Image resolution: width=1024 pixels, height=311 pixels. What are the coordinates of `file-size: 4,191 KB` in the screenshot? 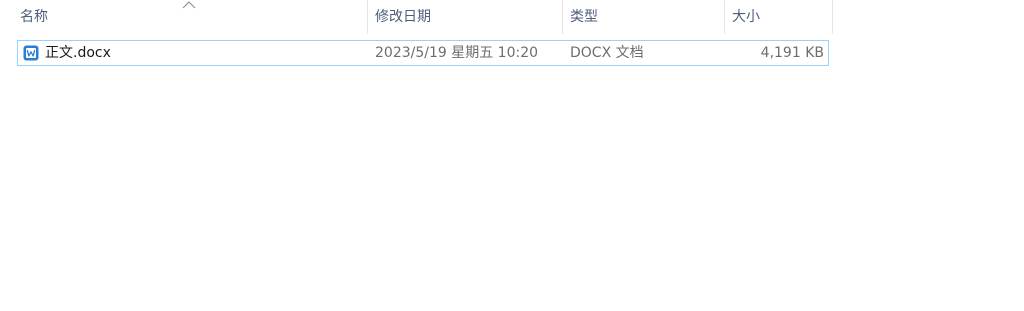 It's located at (792, 53).